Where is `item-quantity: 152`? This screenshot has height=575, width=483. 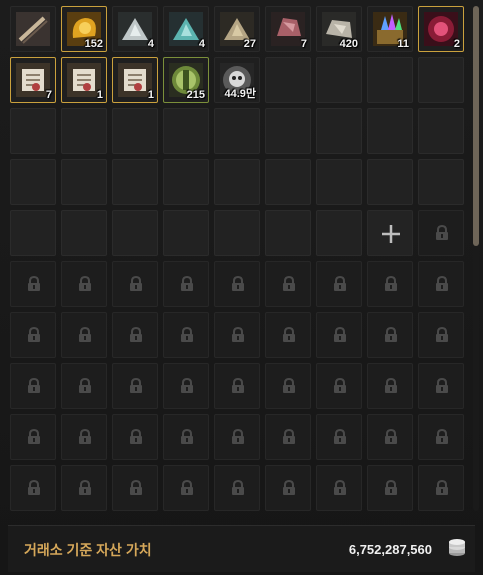
item-quantity: 152 is located at coordinates (93, 44).